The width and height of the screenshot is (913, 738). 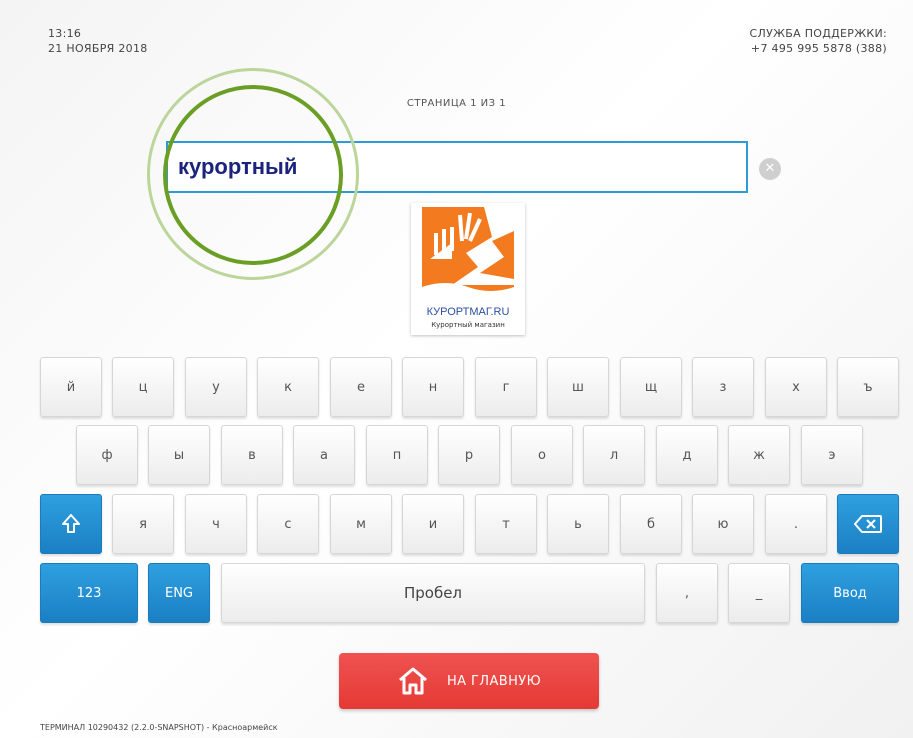 I want to click on key: э, so click(x=832, y=455).